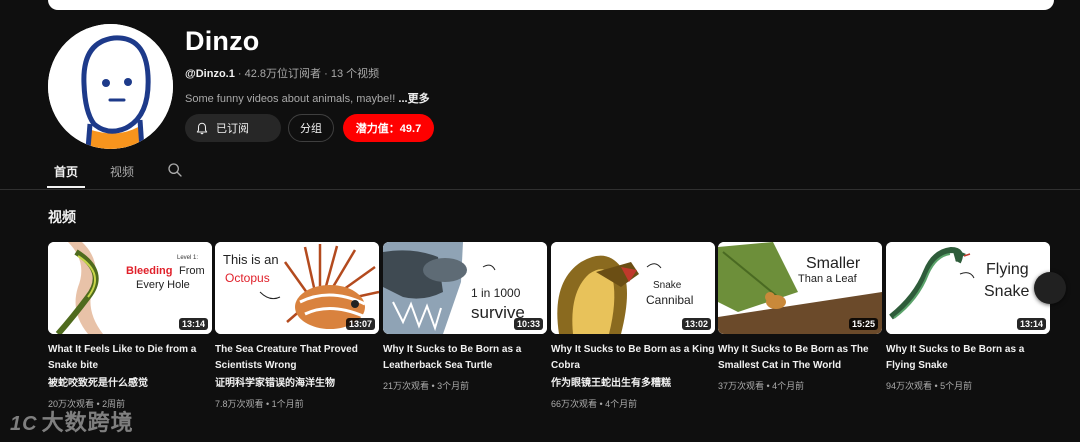 The image size is (1080, 442). I want to click on subscriber-count: 42.8万位订阅者, so click(283, 74).